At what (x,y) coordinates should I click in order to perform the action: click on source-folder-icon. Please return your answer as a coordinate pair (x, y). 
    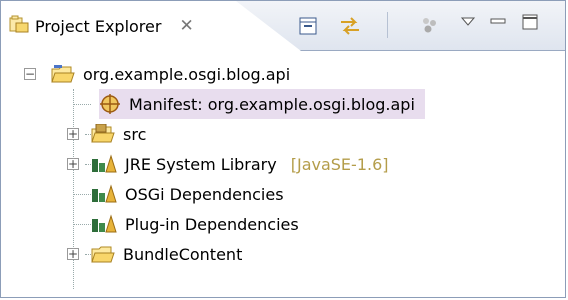
    Looking at the image, I should click on (103, 133).